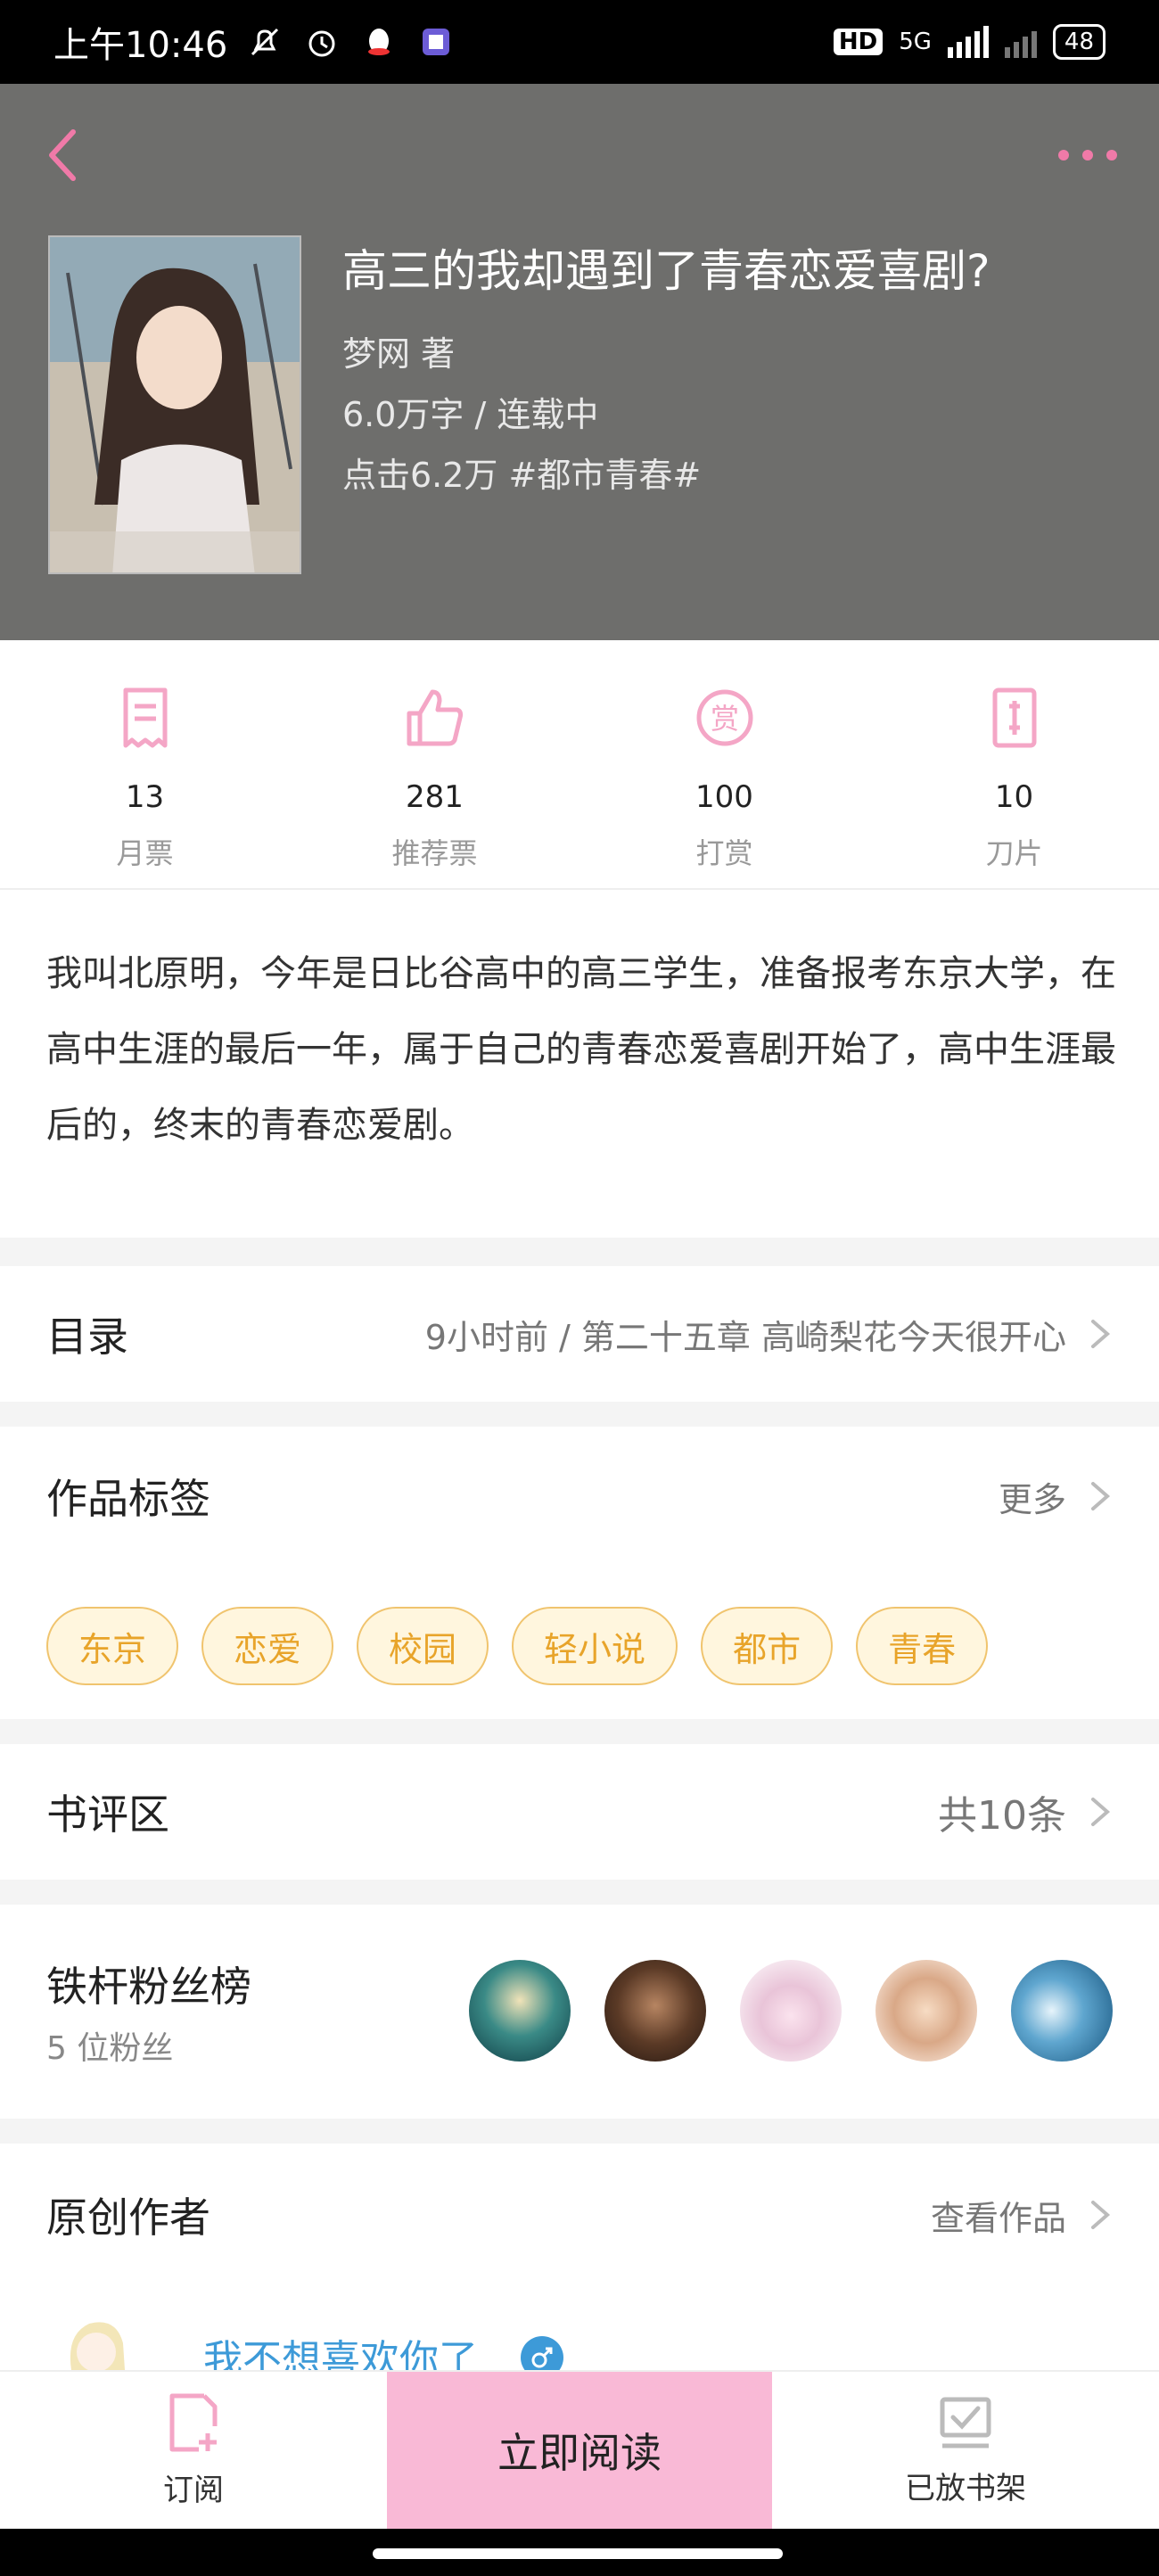 The width and height of the screenshot is (1159, 2576). Describe the element at coordinates (145, 718) in the screenshot. I see `ticket-icon` at that location.